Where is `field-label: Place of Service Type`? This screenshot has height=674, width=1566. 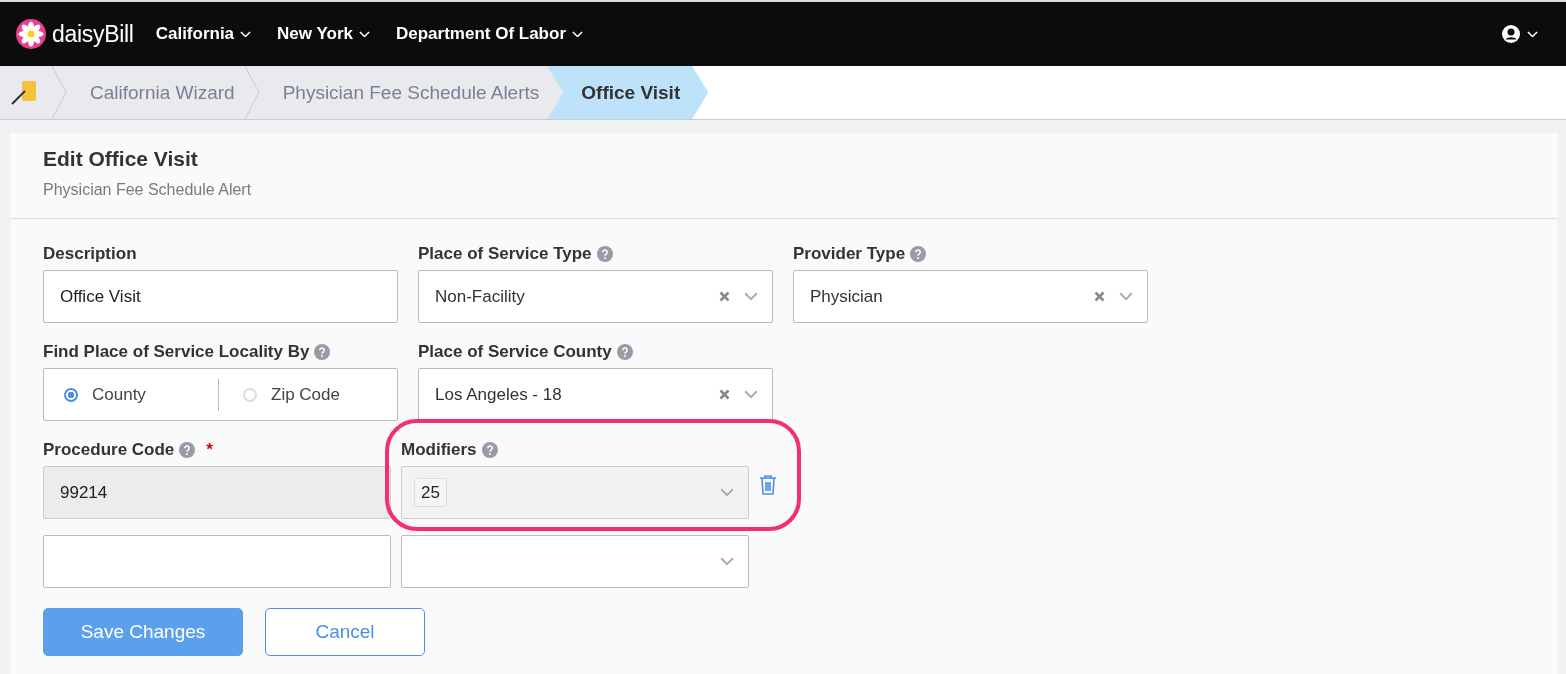 field-label: Place of Service Type is located at coordinates (505, 253).